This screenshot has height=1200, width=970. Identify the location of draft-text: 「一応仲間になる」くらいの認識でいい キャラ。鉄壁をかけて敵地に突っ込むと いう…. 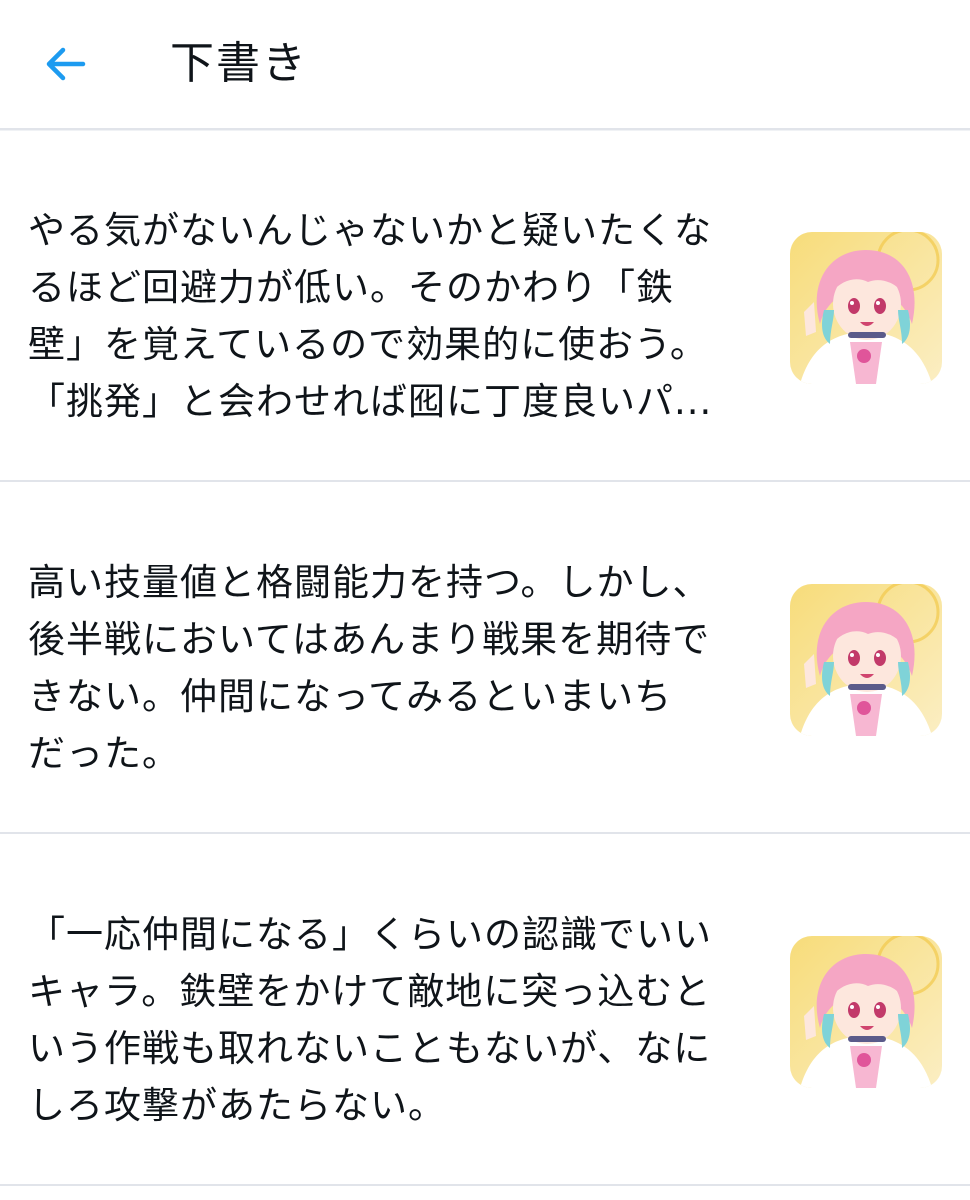
(370, 1020).